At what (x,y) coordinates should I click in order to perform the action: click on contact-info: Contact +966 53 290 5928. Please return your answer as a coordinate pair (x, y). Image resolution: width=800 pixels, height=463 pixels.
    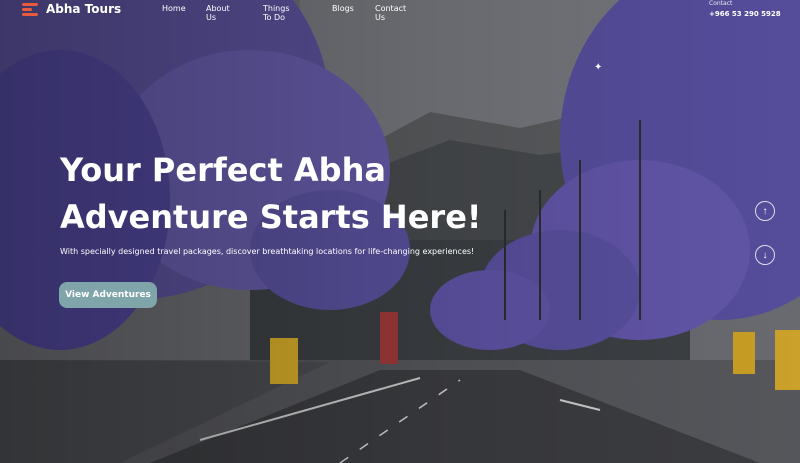
    Looking at the image, I should click on (745, 9).